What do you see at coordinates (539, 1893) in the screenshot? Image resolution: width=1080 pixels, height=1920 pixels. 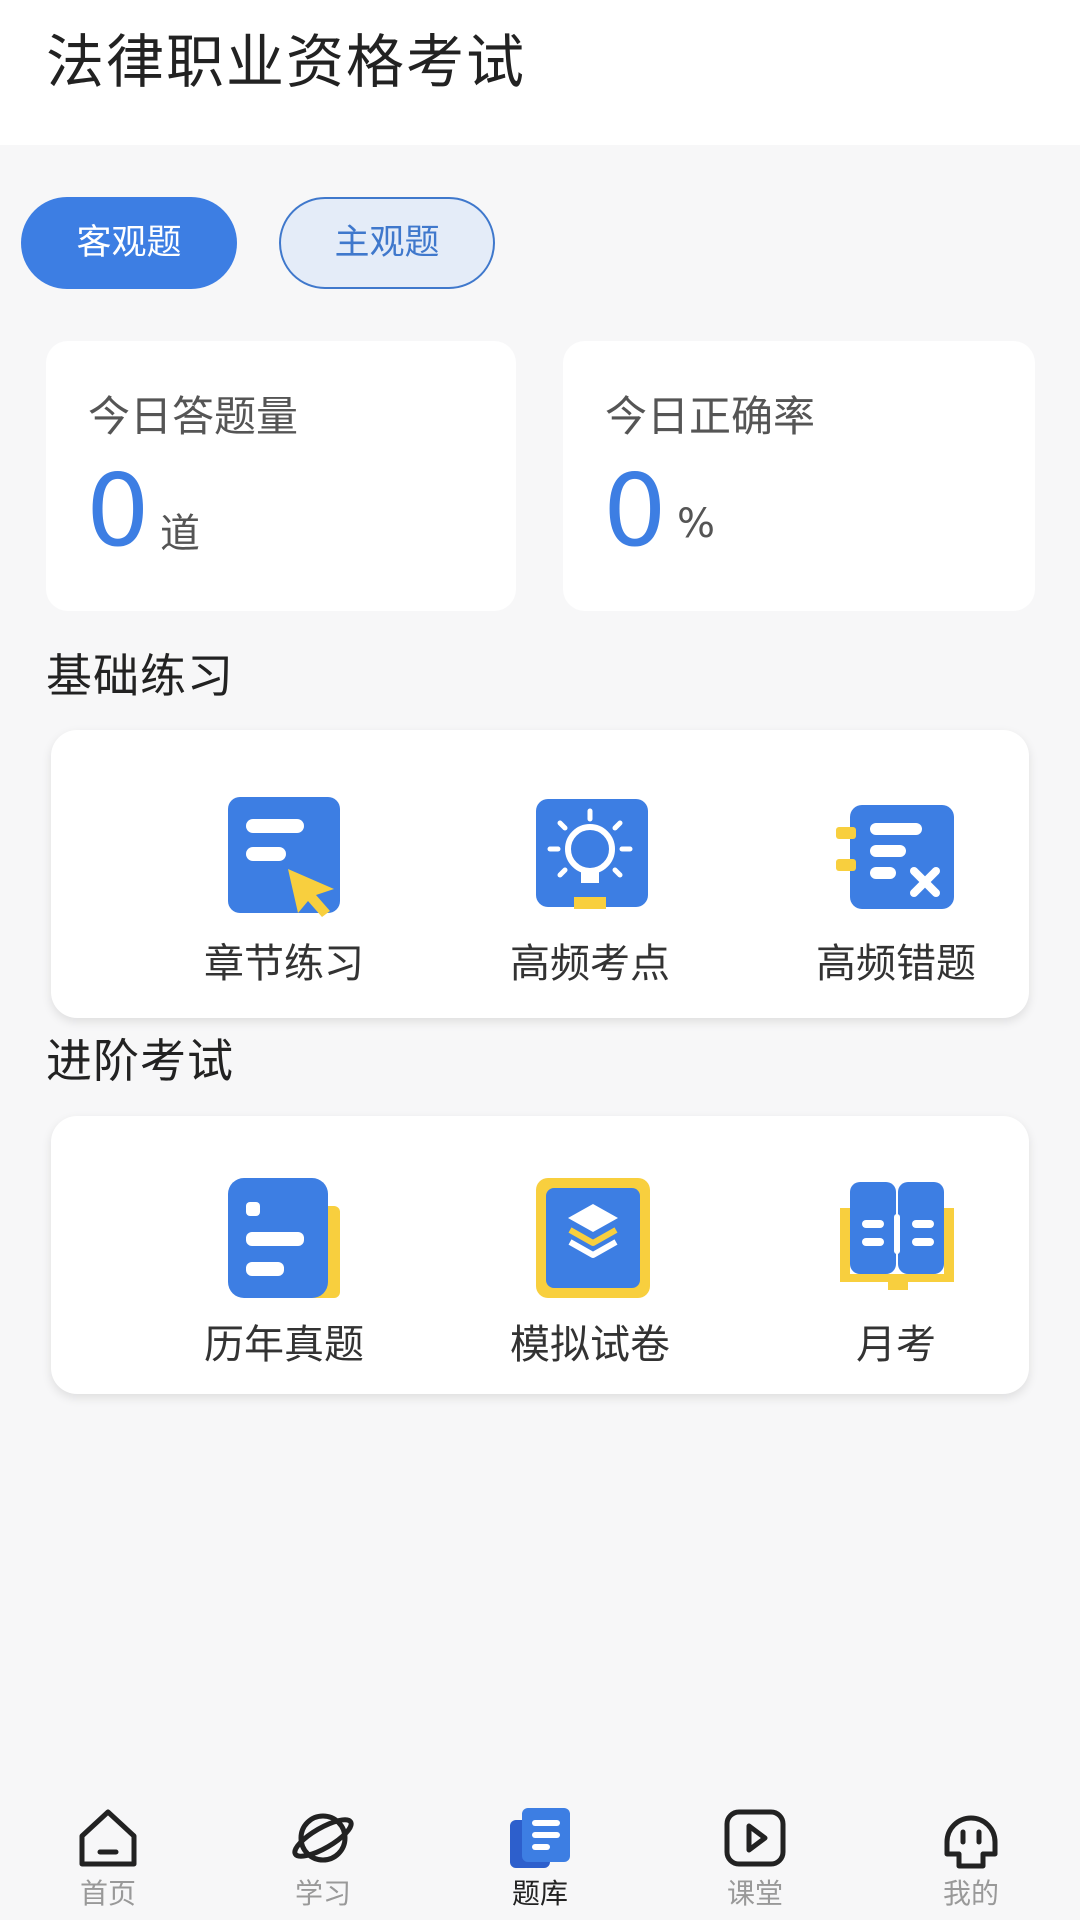 I see `tab-label: 题库` at bounding box center [539, 1893].